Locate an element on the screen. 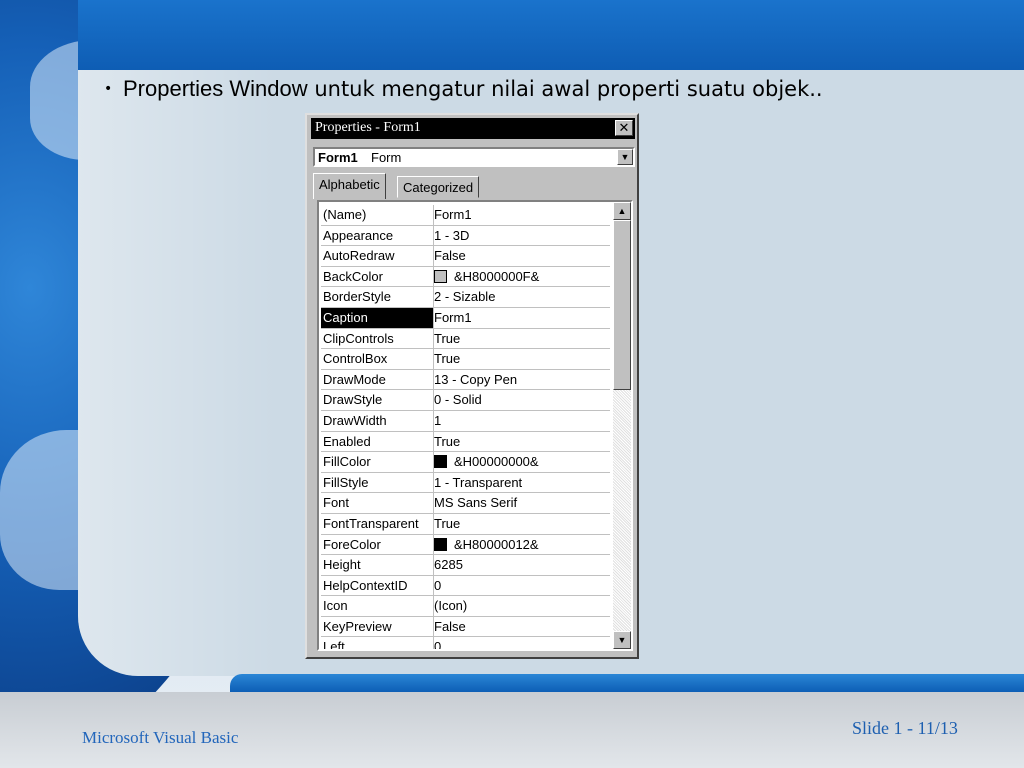 This screenshot has height=768, width=1024. property-row: Appearance 1 - 3D is located at coordinates (465, 236).